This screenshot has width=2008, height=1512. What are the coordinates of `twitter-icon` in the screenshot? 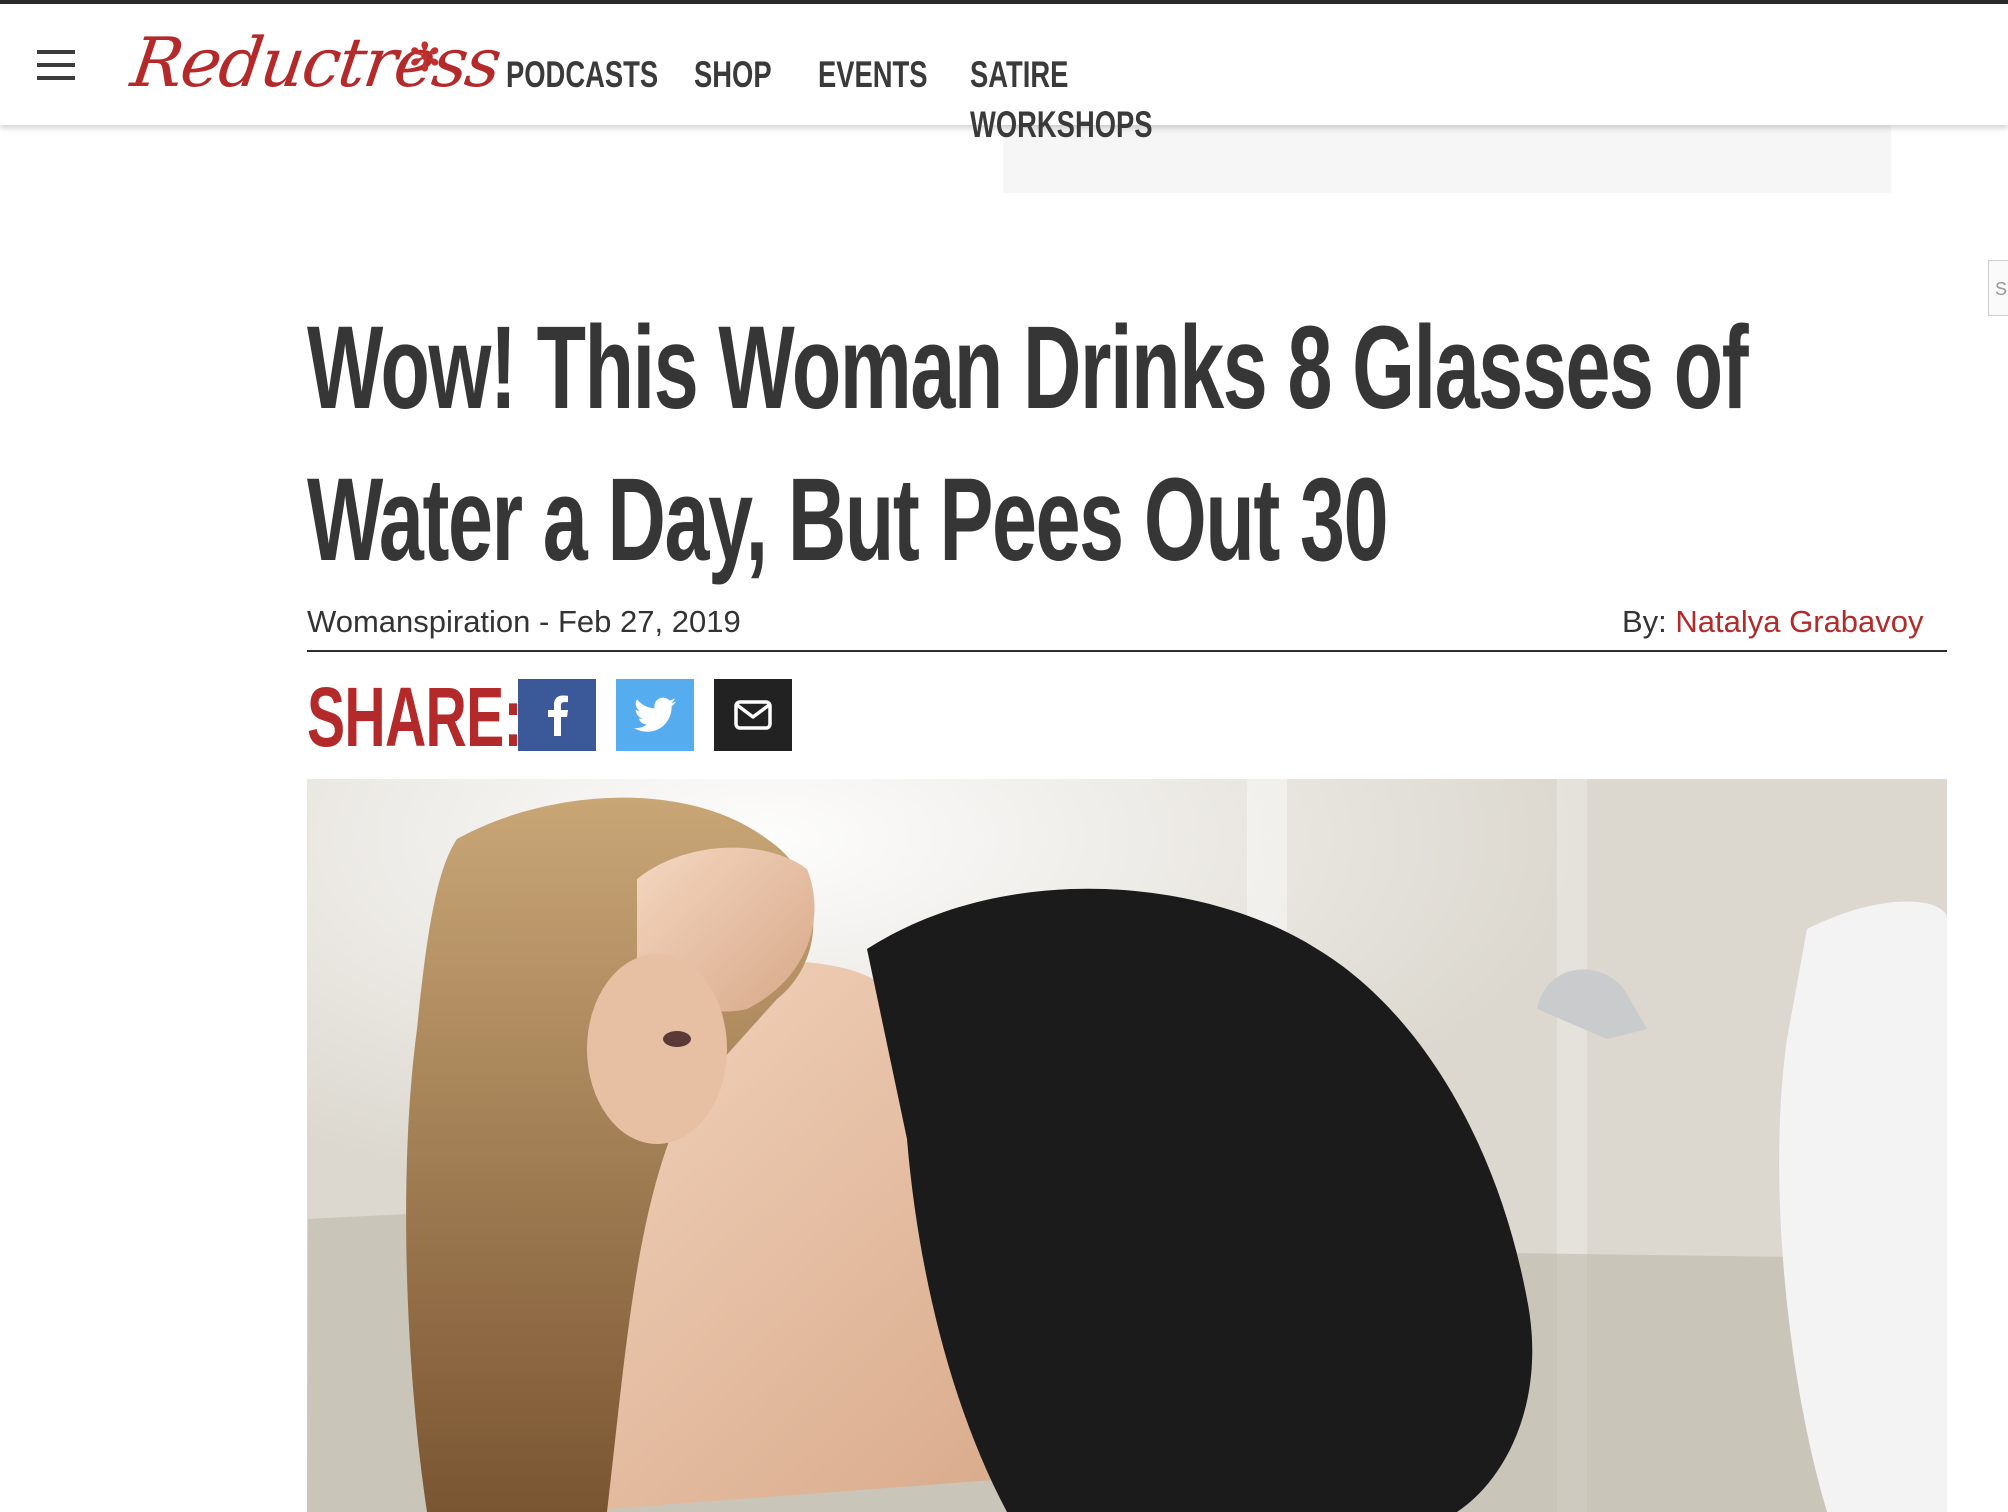 It's located at (655, 714).